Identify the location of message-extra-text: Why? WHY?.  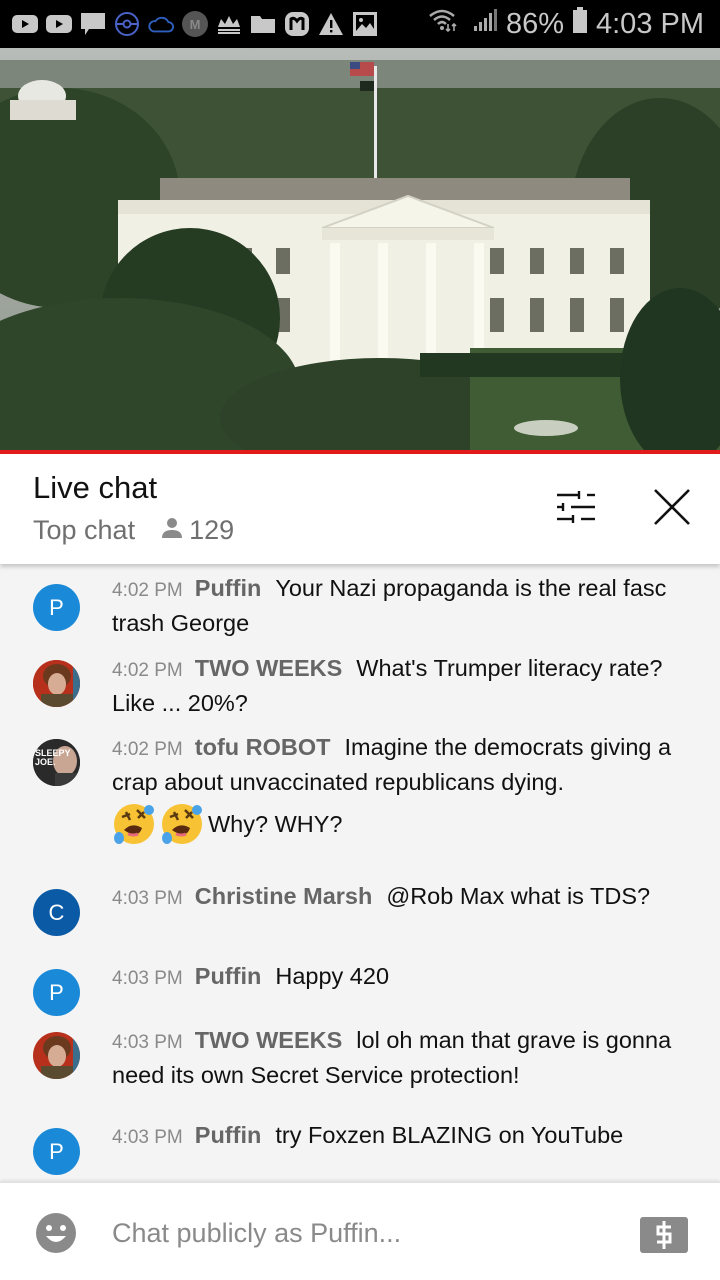
(275, 824).